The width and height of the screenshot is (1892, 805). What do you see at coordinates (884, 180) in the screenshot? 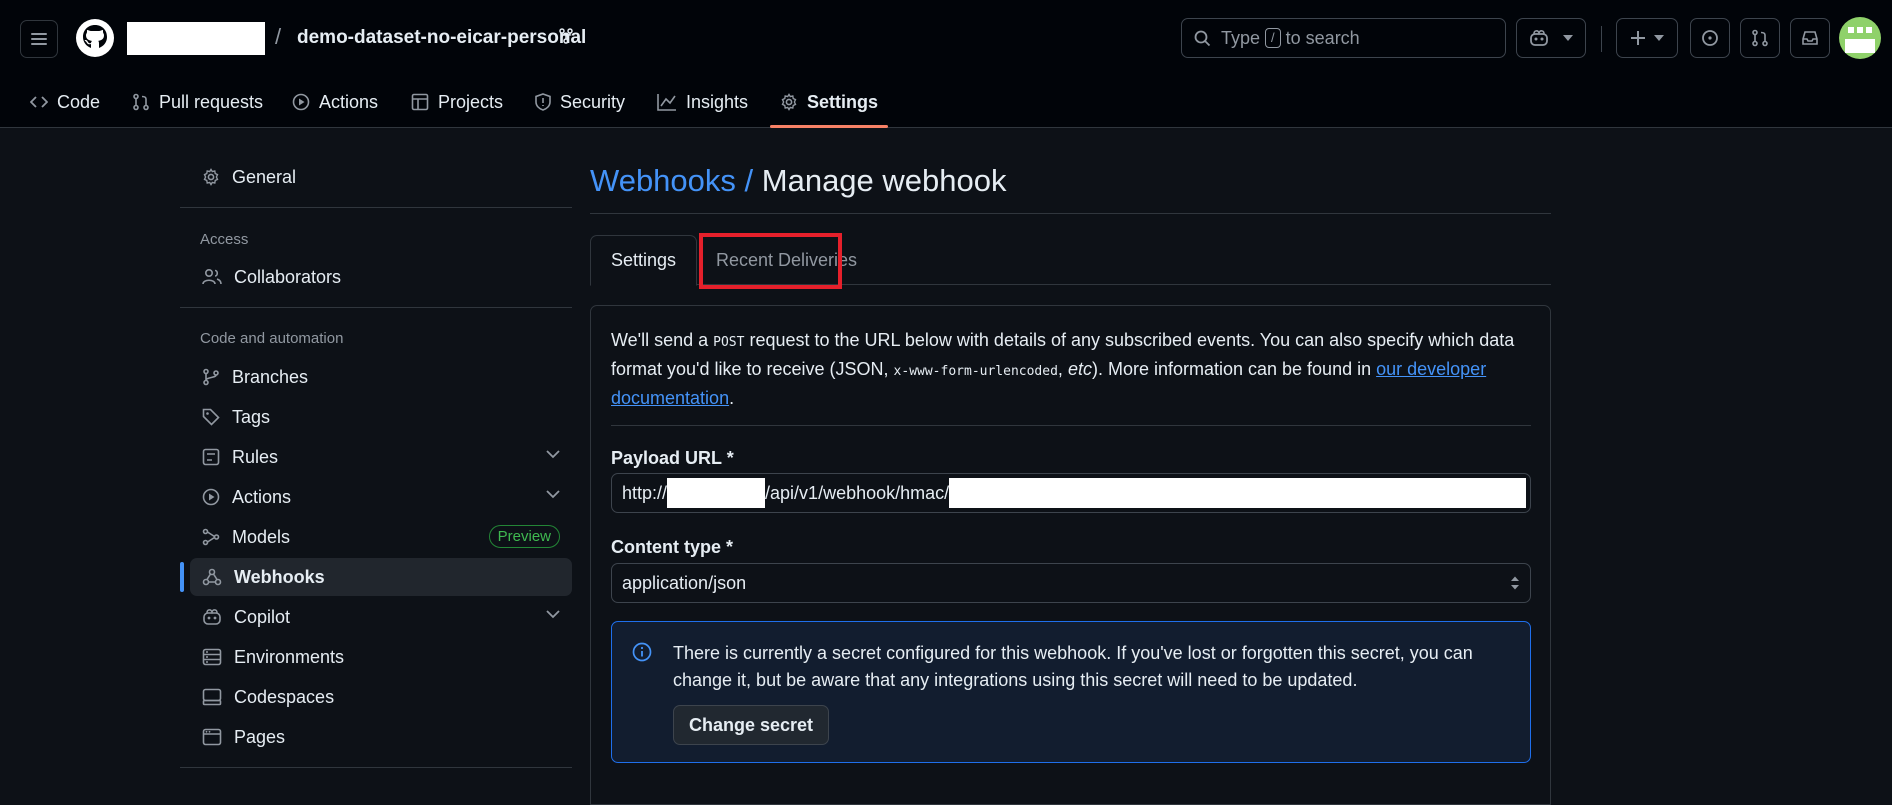
I see `page-title-text: Manage webhook` at bounding box center [884, 180].